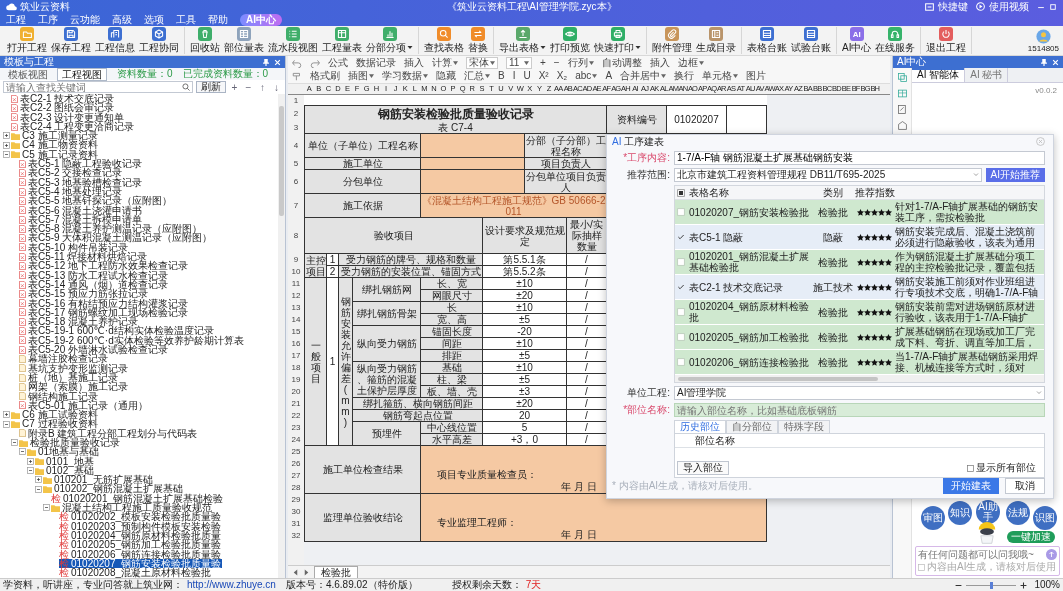  Describe the element at coordinates (63, 99) in the screenshot. I see `tree-item: 表C2-1 技术交底记录` at that location.